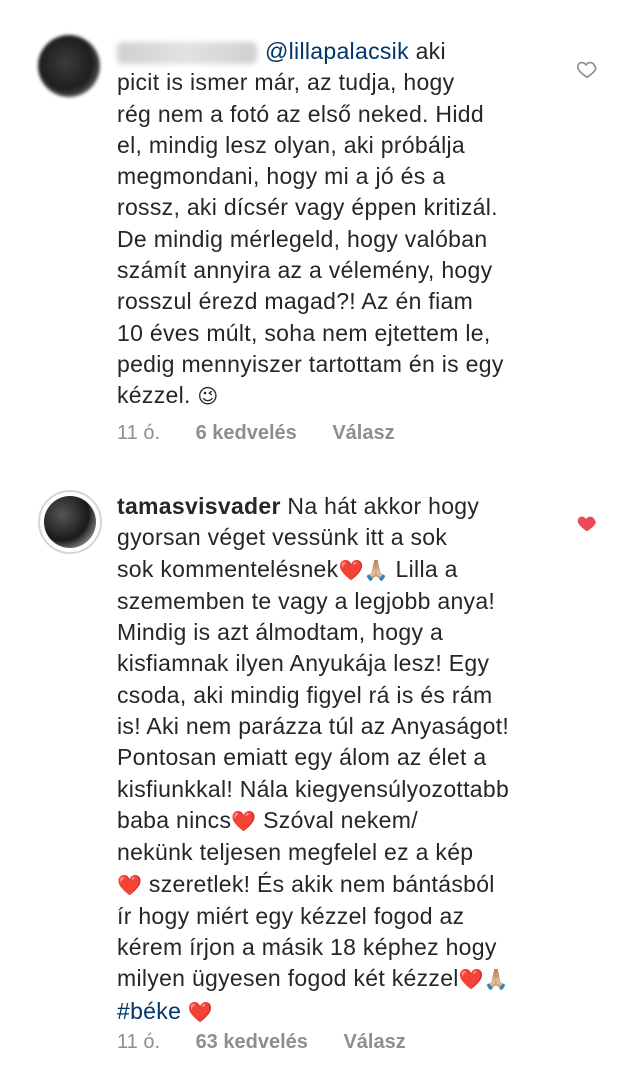  Describe the element at coordinates (246, 433) in the screenshot. I see `likes-count: 6 kedvelés` at that location.